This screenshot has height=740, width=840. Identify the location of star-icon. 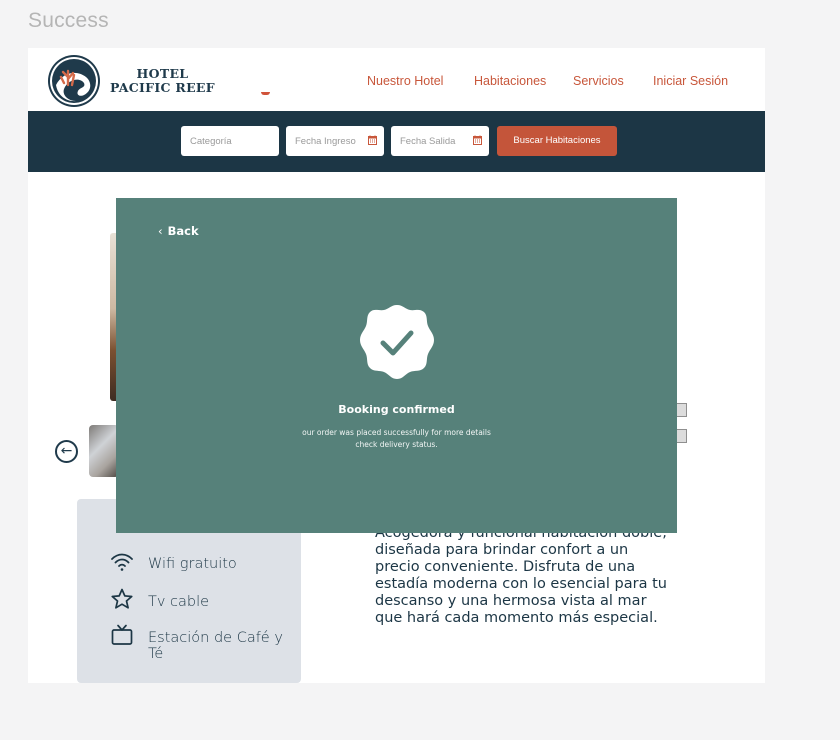
(122, 598).